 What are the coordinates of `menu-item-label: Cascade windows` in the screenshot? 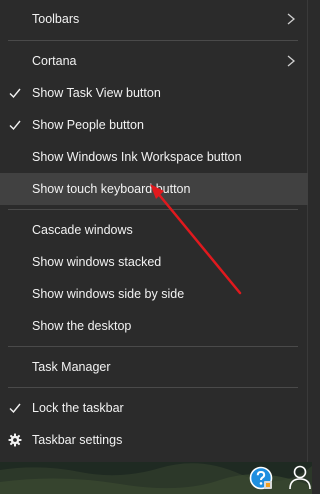 It's located at (82, 230).